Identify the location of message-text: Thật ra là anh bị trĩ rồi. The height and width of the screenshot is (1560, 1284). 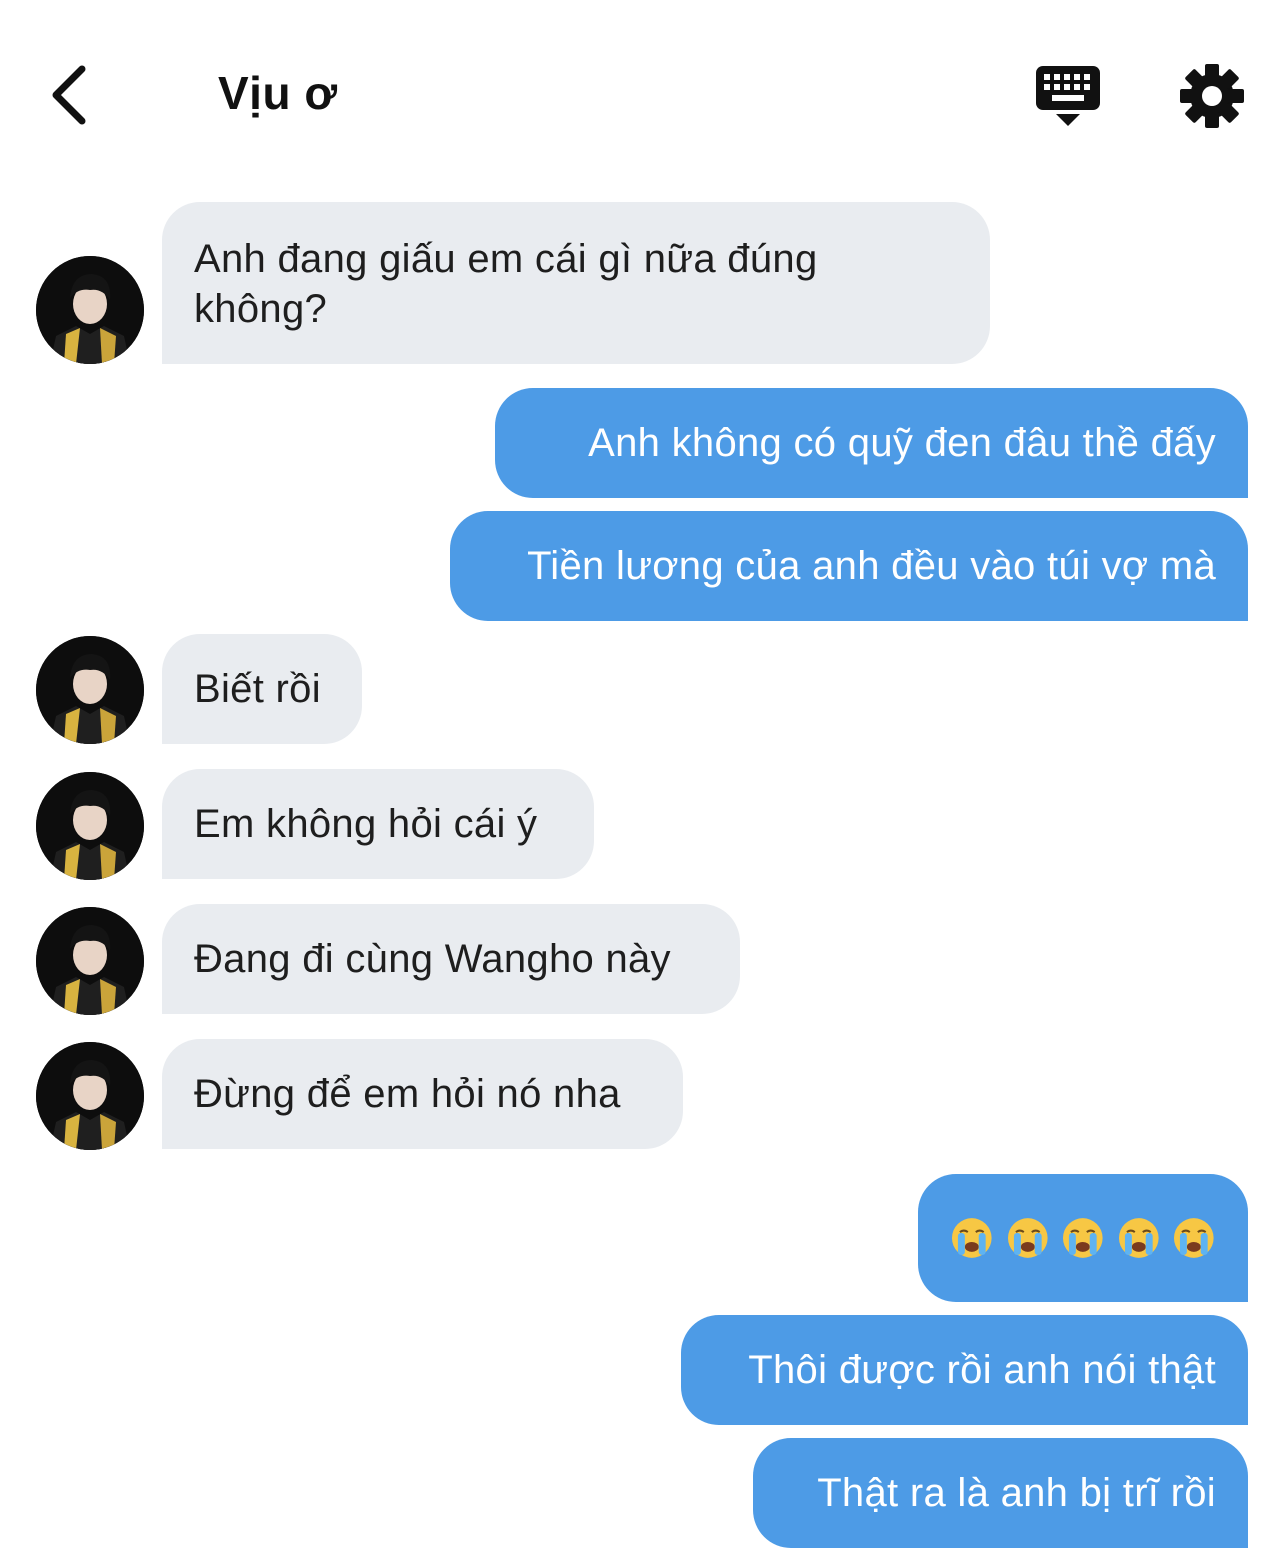
(1016, 1493).